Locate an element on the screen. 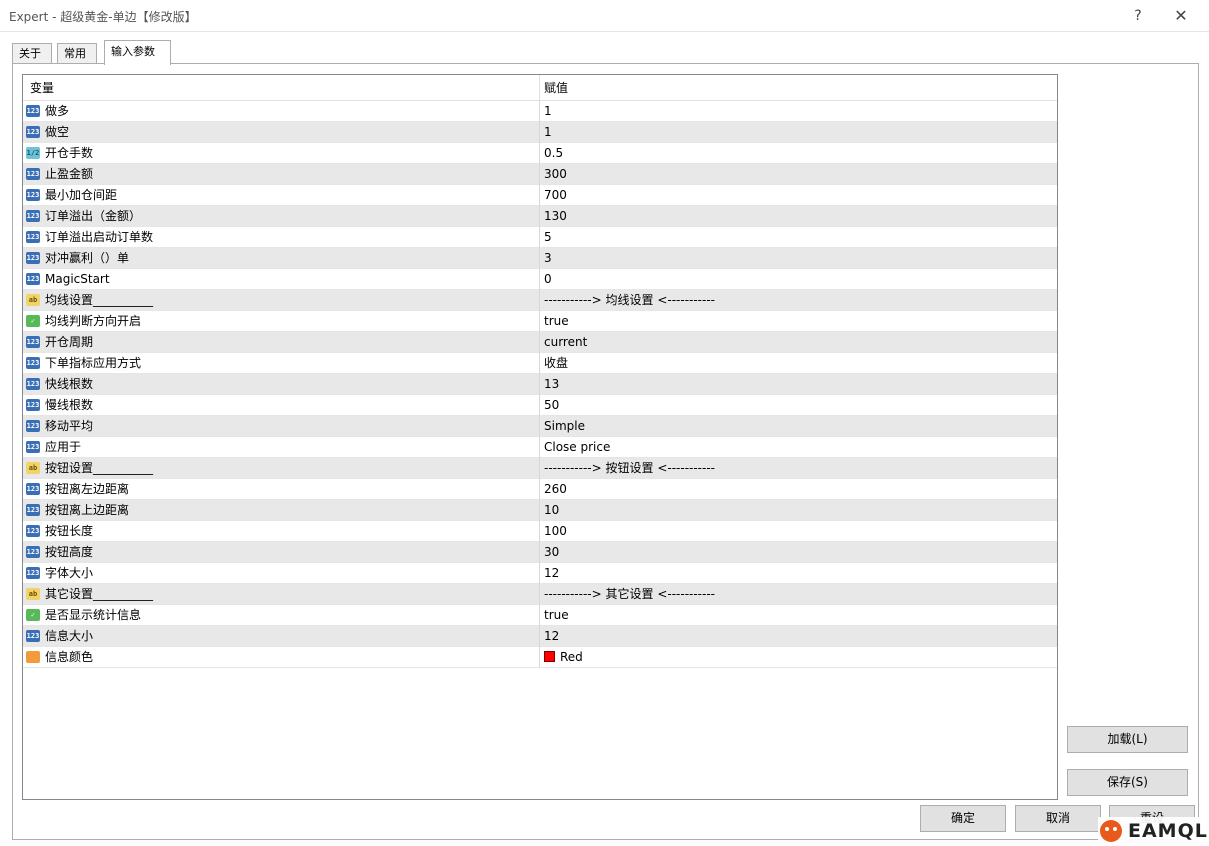  parameter-name: 按钮高度 is located at coordinates (69, 552).